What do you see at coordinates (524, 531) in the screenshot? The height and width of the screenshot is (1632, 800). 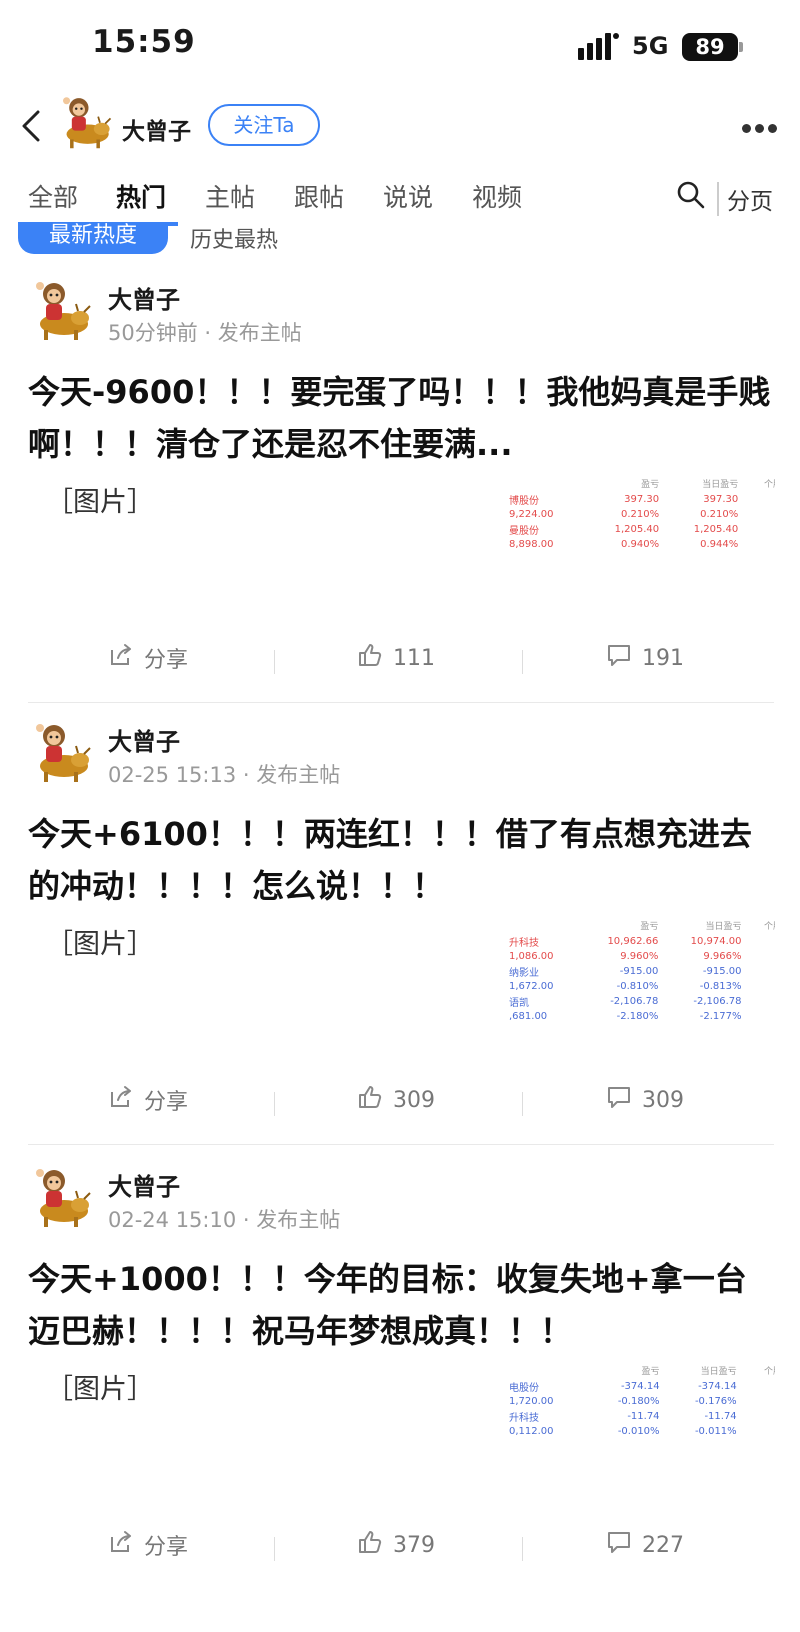 I see `thumb-cell: 曼股份` at bounding box center [524, 531].